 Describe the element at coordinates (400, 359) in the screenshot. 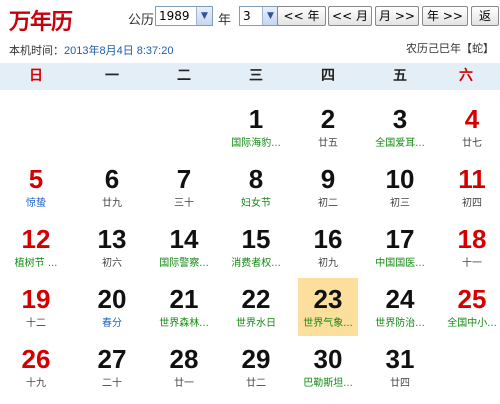

I see `day-number: 31` at that location.